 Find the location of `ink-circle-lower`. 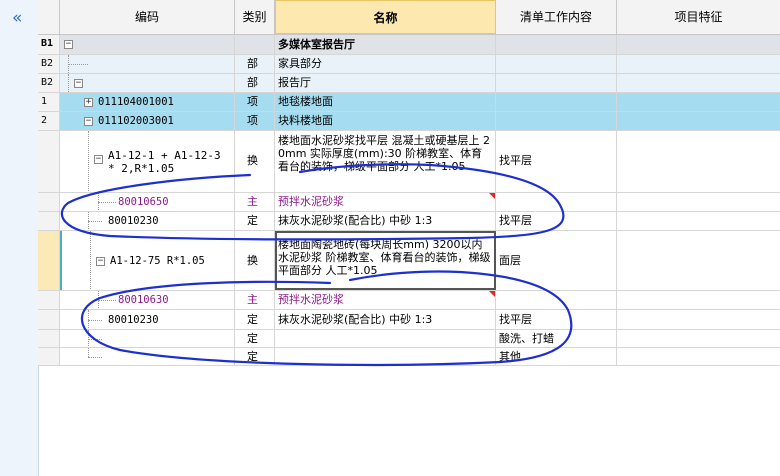

ink-circle-lower is located at coordinates (327, 318).